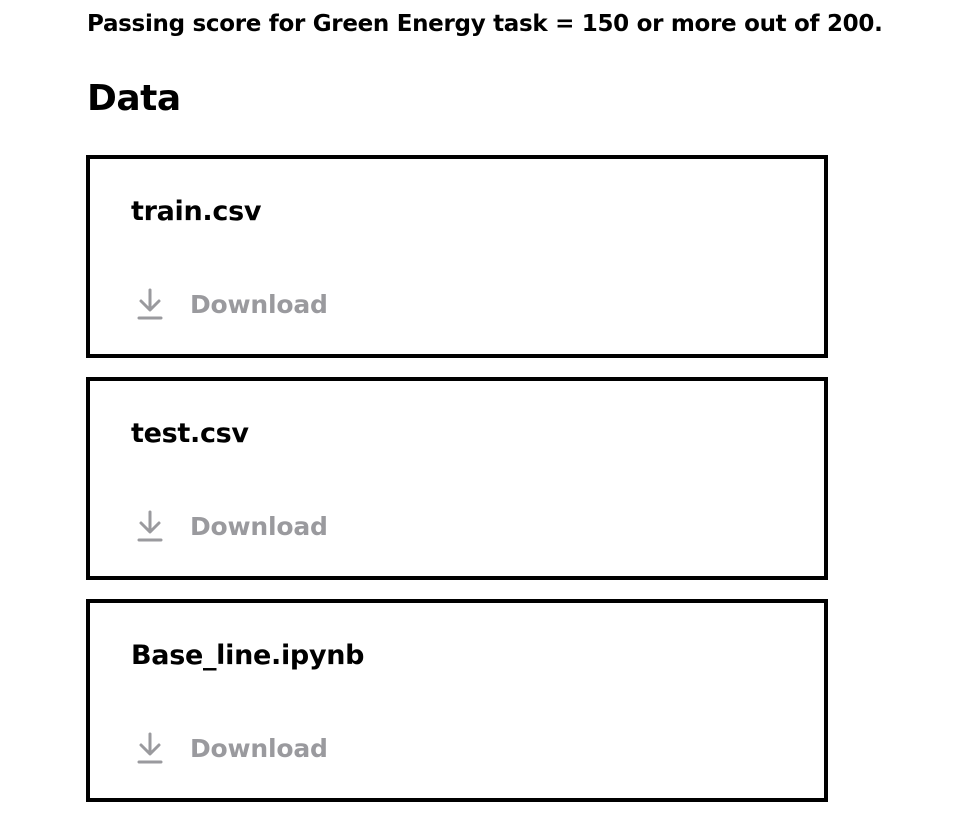  What do you see at coordinates (248, 655) in the screenshot?
I see `file-name: Base_line.ipynb` at bounding box center [248, 655].